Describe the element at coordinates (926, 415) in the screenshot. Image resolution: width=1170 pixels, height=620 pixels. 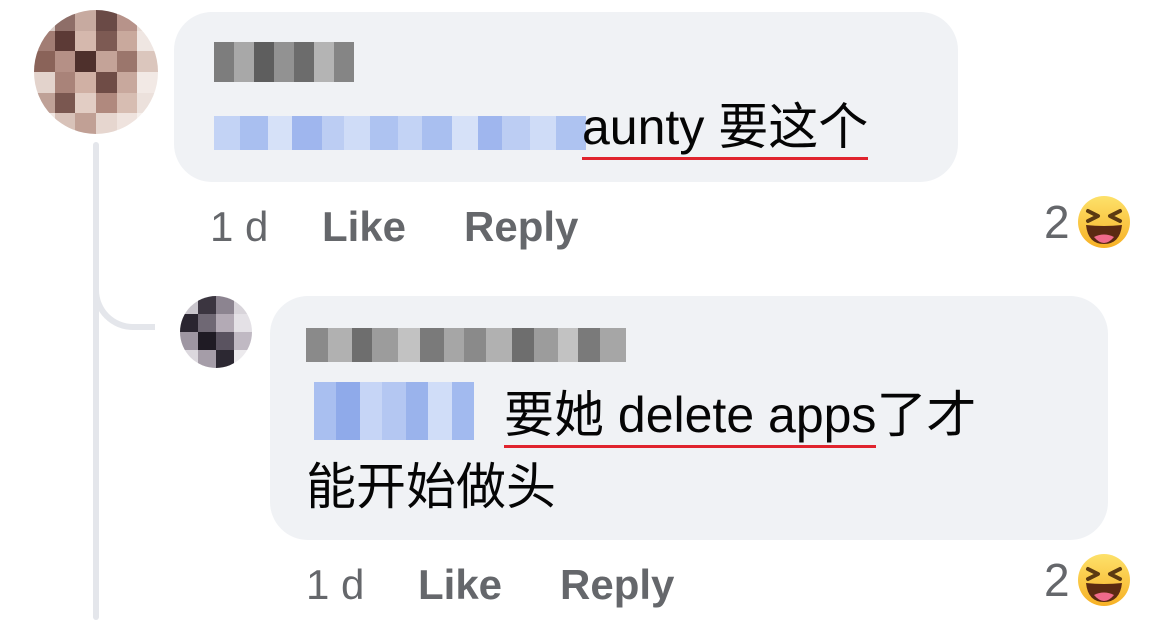
I see `reply-text-rest: 了才` at that location.